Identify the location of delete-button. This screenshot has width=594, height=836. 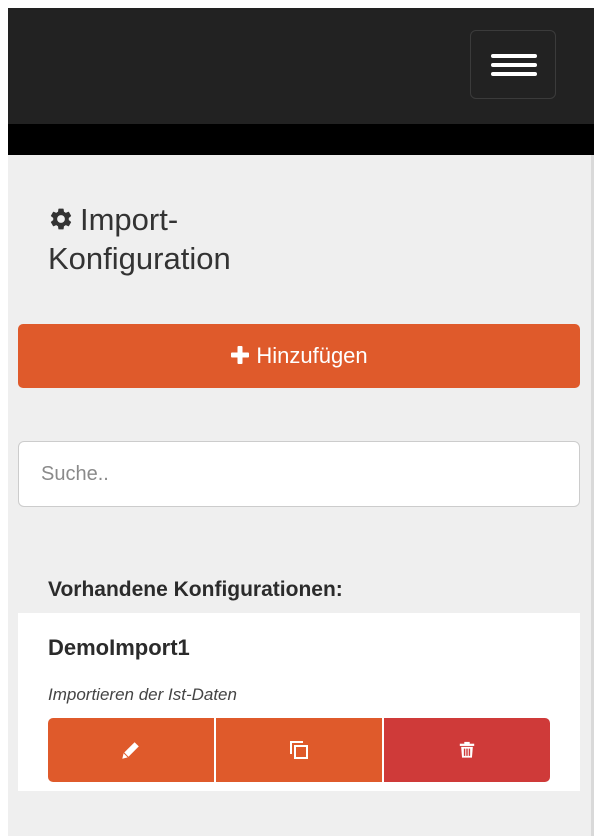
(467, 750).